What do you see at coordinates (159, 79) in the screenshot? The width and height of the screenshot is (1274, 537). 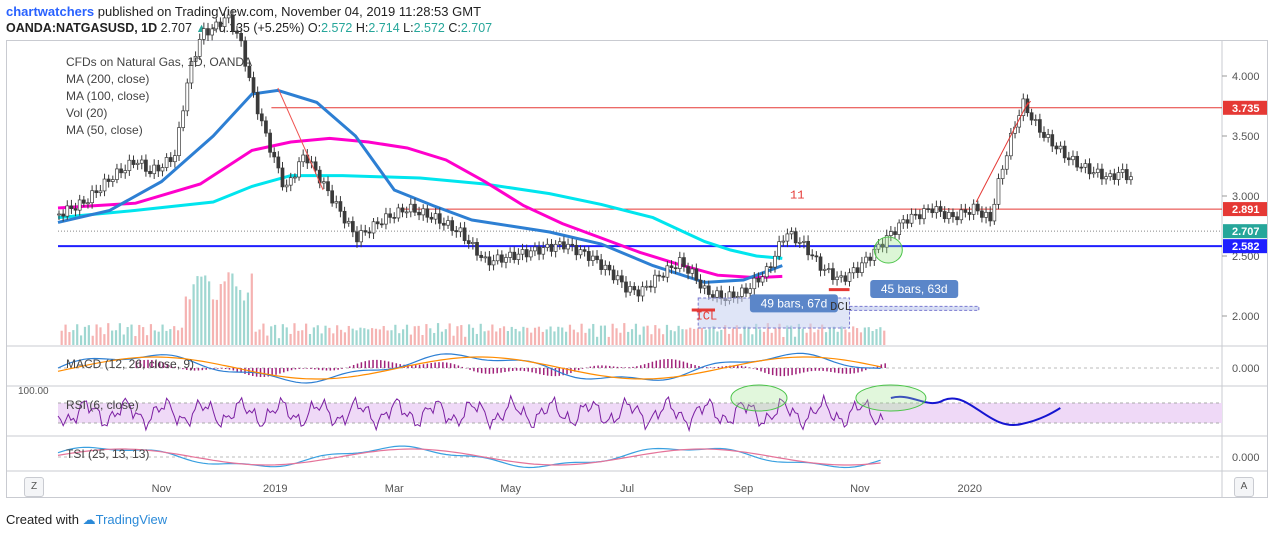 I see `legend-ma200: MA (200, close)` at bounding box center [159, 79].